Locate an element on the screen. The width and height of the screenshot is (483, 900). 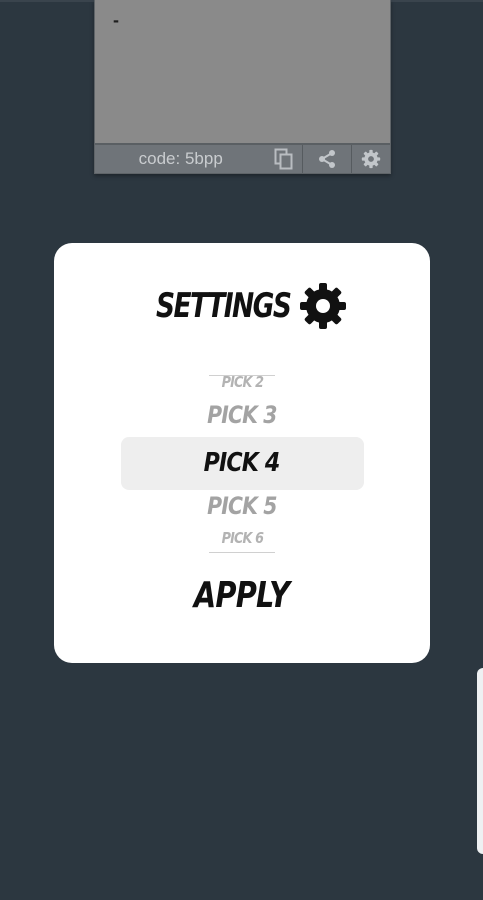
preview-toolbar: code: 5bpp is located at coordinates (242, 158).